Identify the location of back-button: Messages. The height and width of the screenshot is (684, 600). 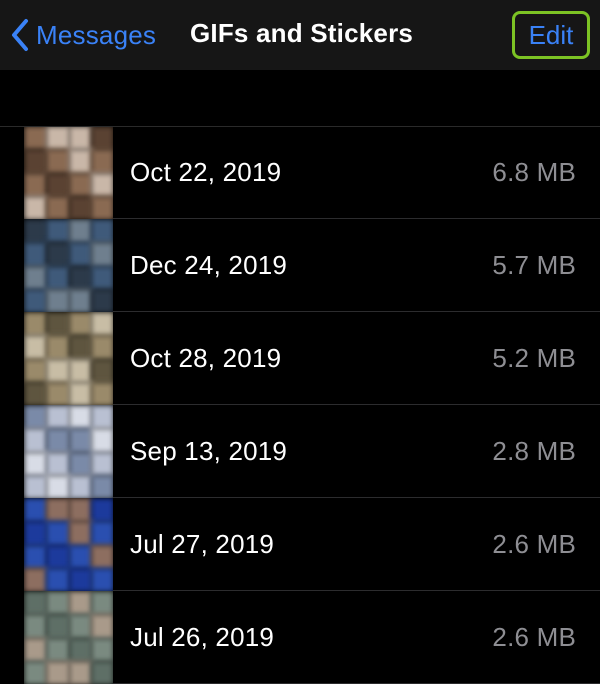
(83, 35).